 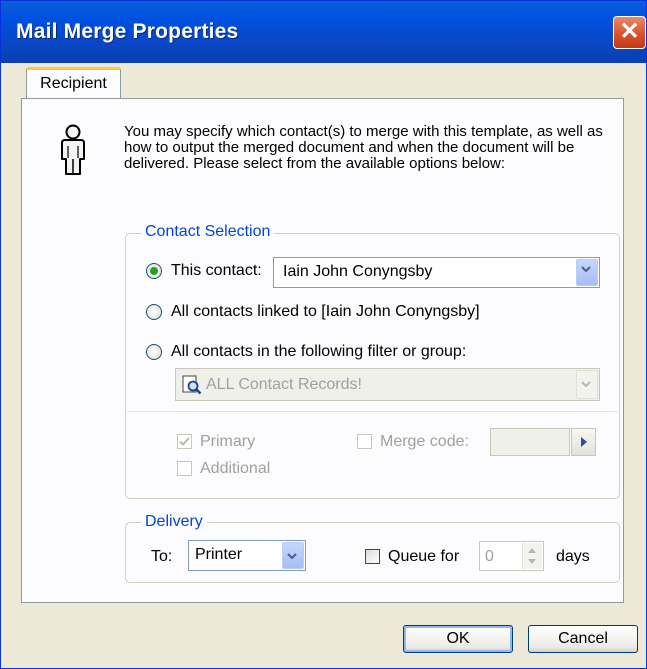 I want to click on contact-selection-title: Contact Selection, so click(x=208, y=232).